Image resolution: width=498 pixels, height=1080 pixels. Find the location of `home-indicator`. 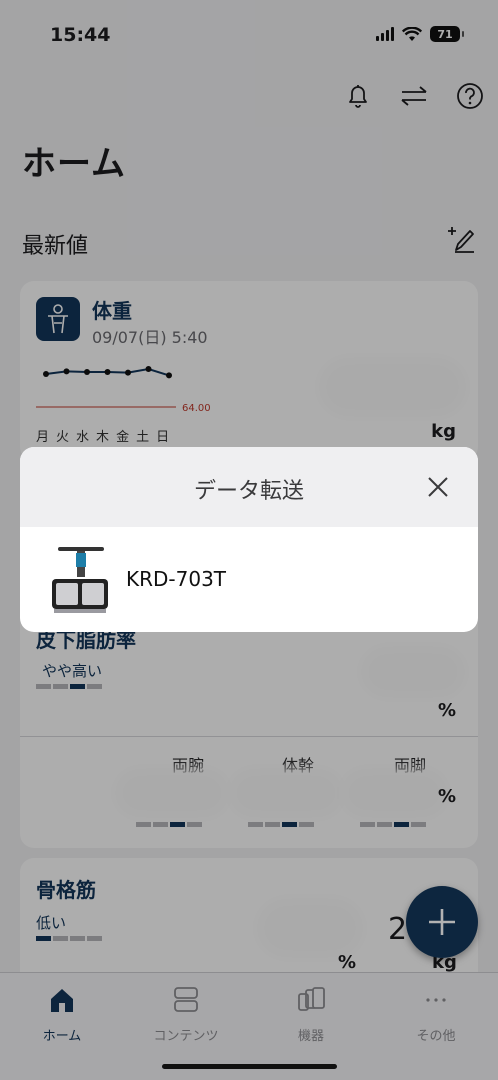

home-indicator is located at coordinates (249, 1066).